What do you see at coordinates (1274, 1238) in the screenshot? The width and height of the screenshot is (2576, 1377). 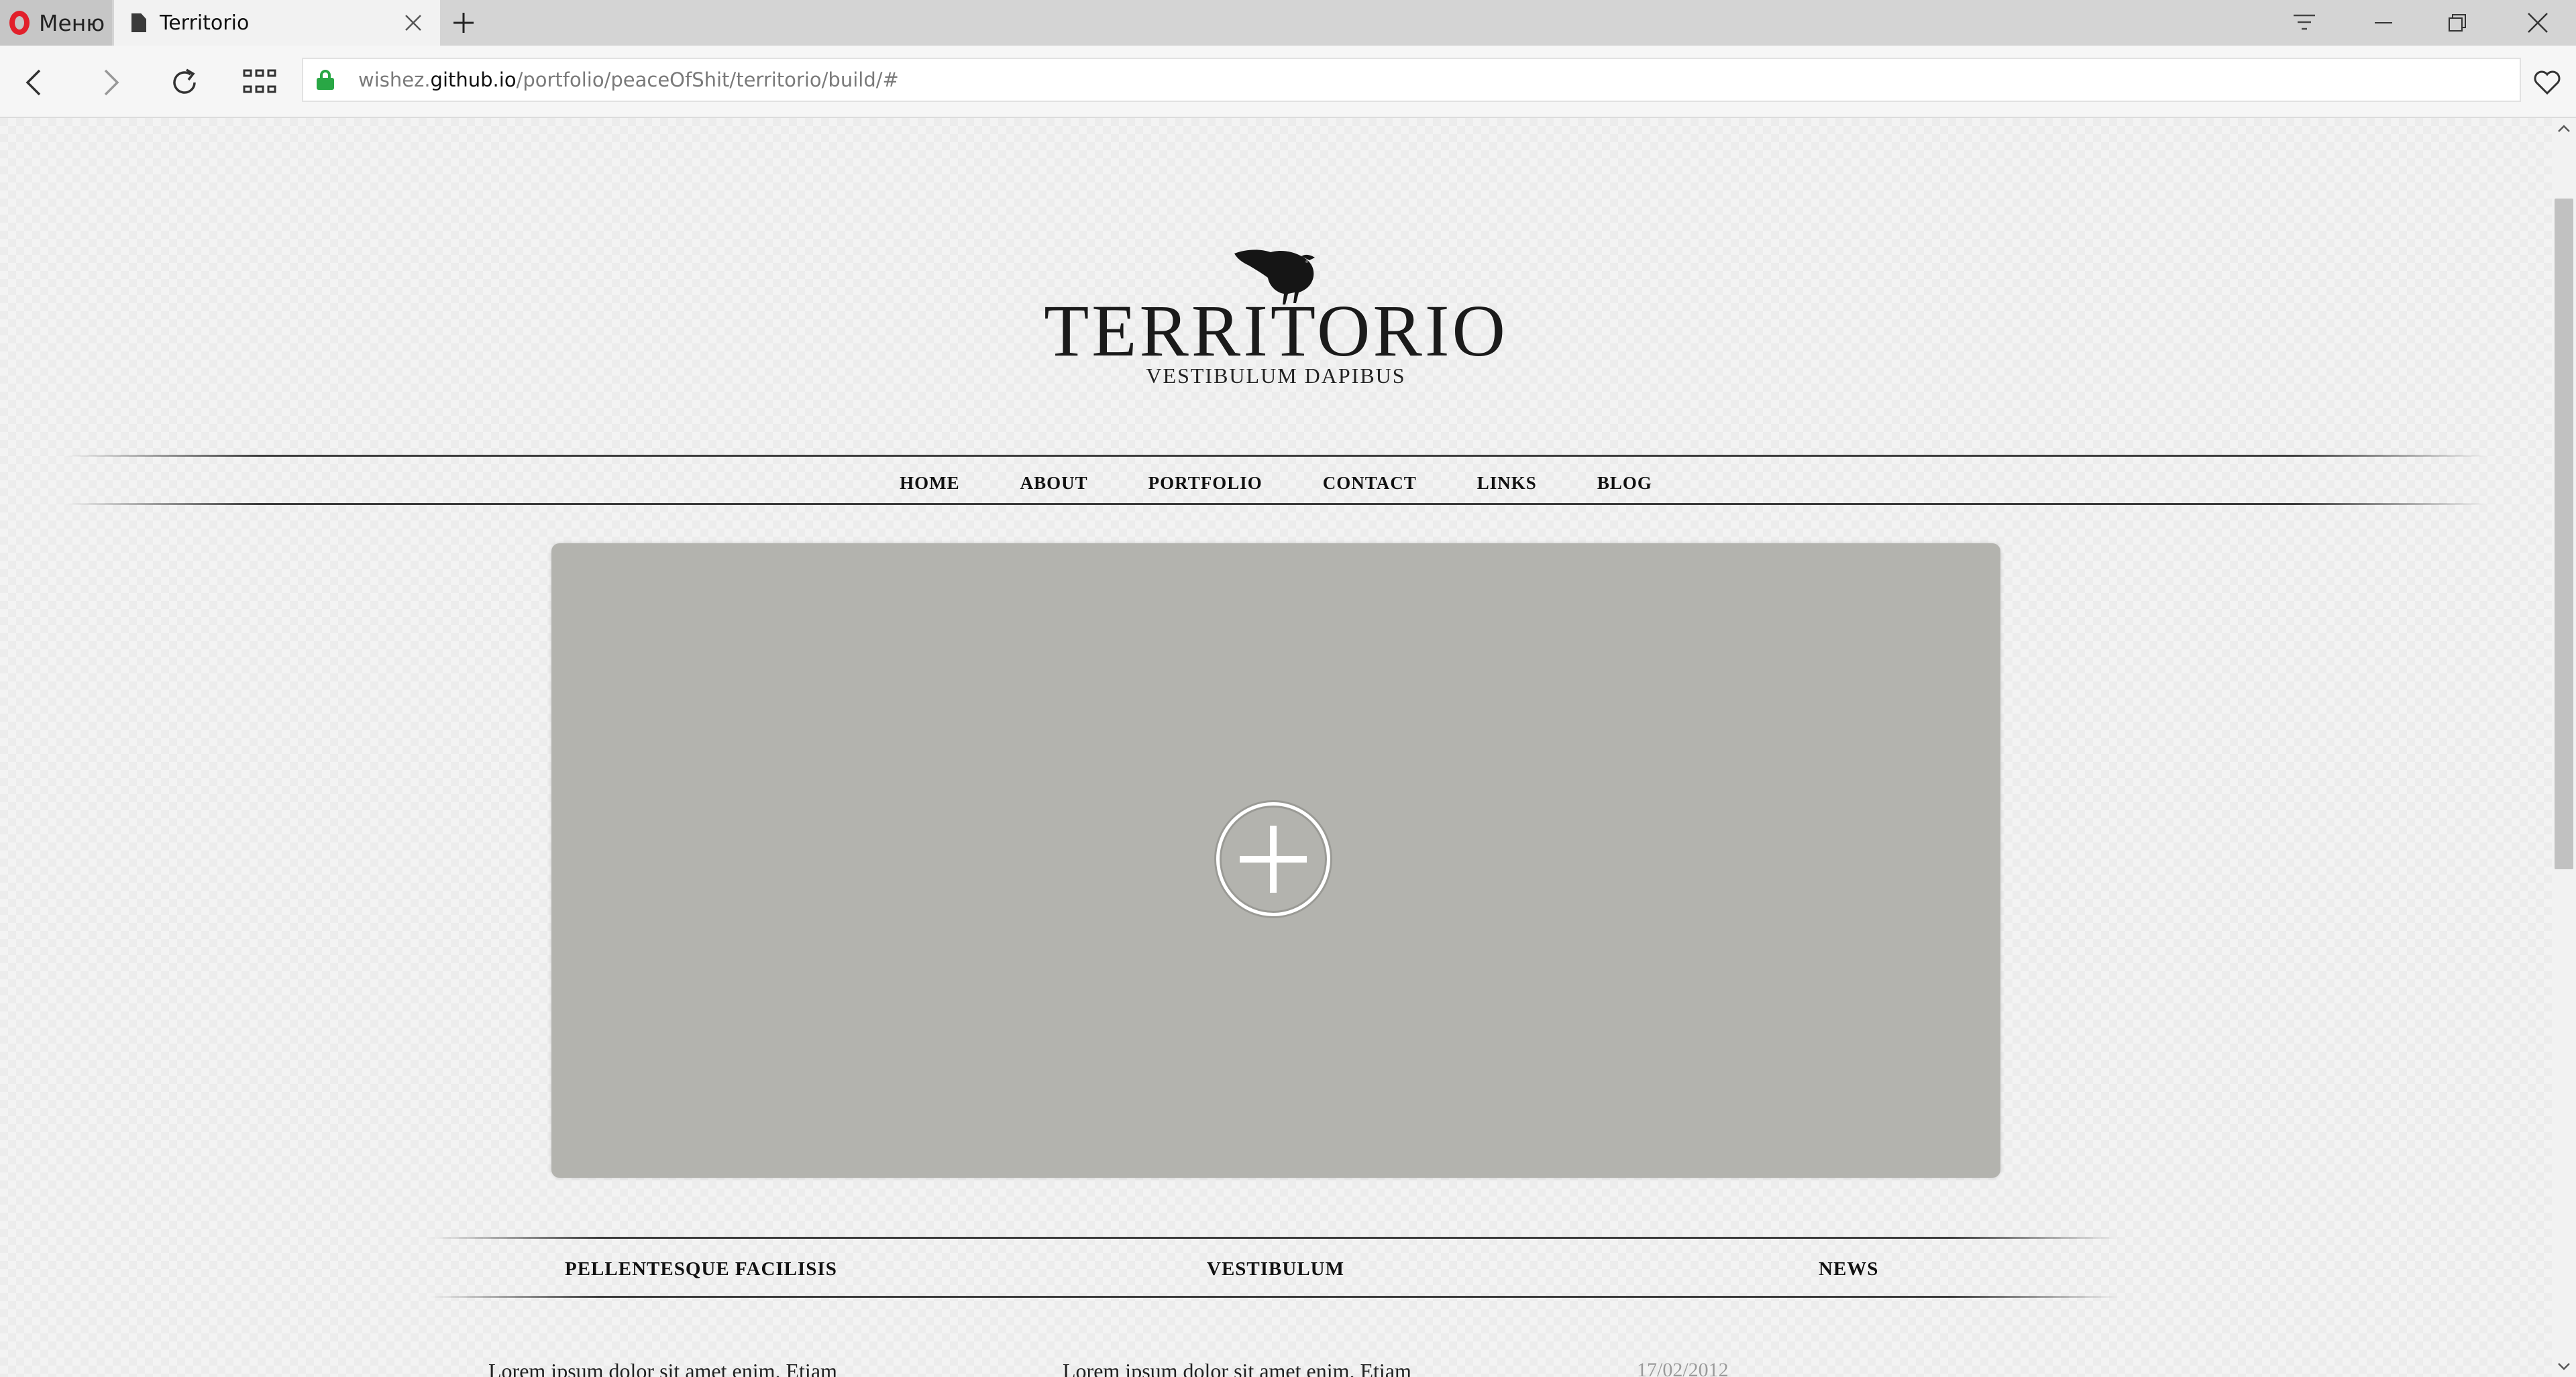 I see `columns-top-rule` at bounding box center [1274, 1238].